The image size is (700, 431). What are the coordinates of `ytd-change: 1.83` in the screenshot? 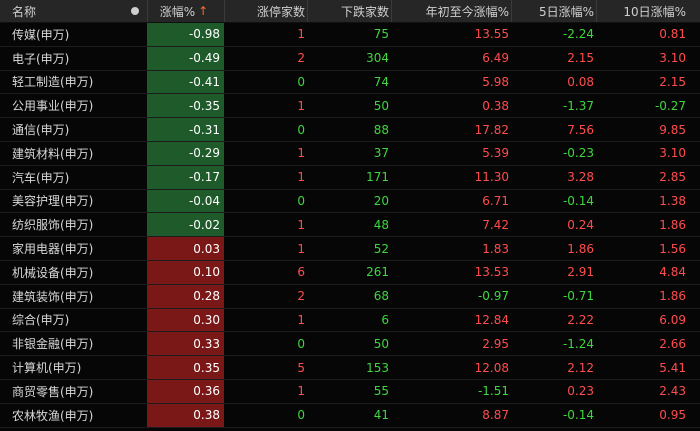 It's located at (495, 248).